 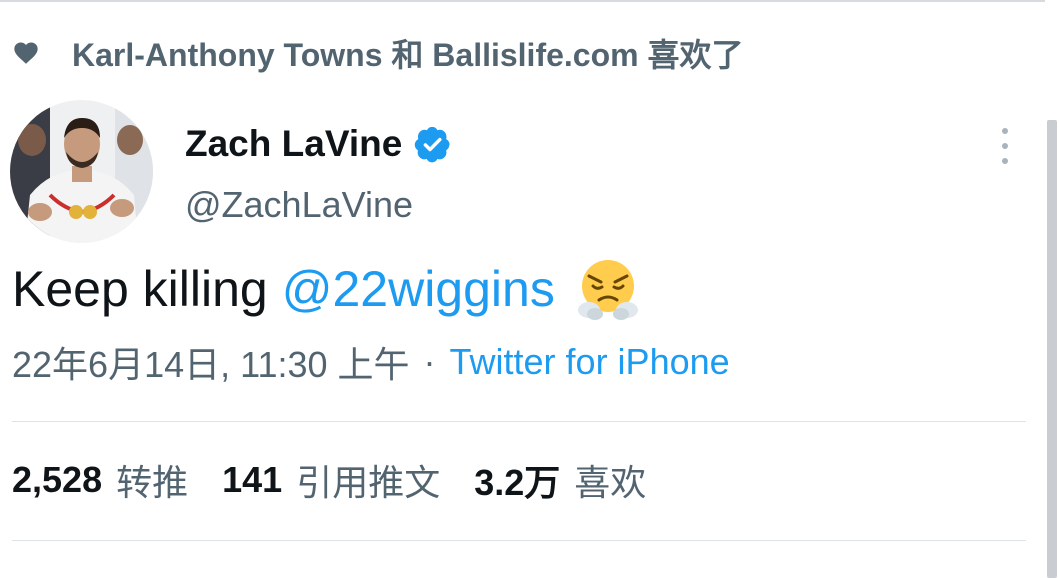 What do you see at coordinates (517, 482) in the screenshot?
I see `like-count: 3.2万` at bounding box center [517, 482].